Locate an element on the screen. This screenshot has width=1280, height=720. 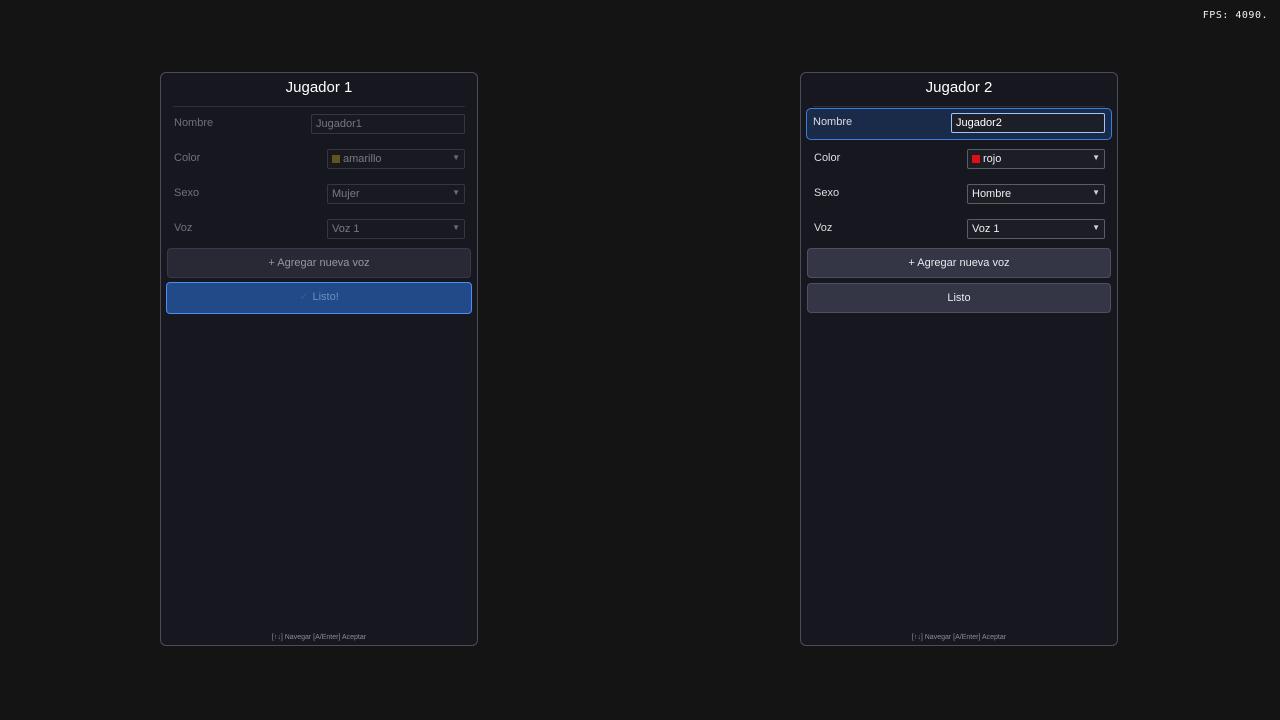
panel-title: Jugador 1 is located at coordinates (319, 93).